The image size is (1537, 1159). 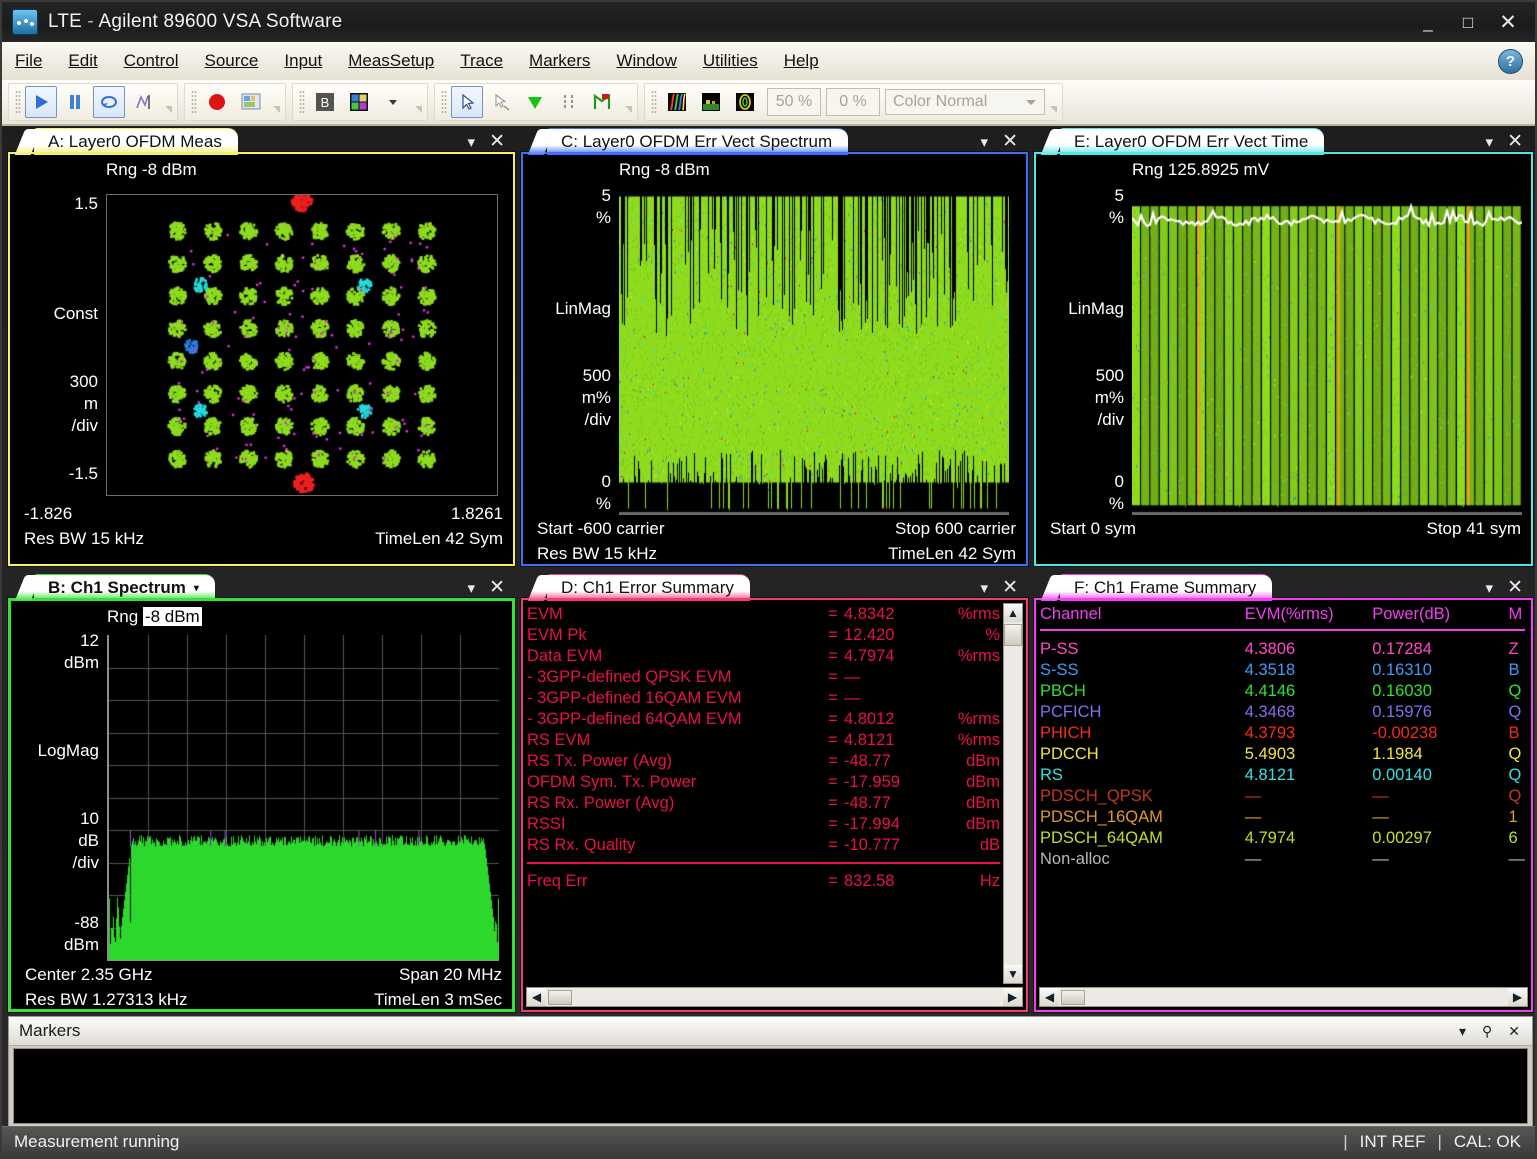 What do you see at coordinates (136, 141) in the screenshot?
I see `pane-a-tab: A: Layer0 OFDM Meas` at bounding box center [136, 141].